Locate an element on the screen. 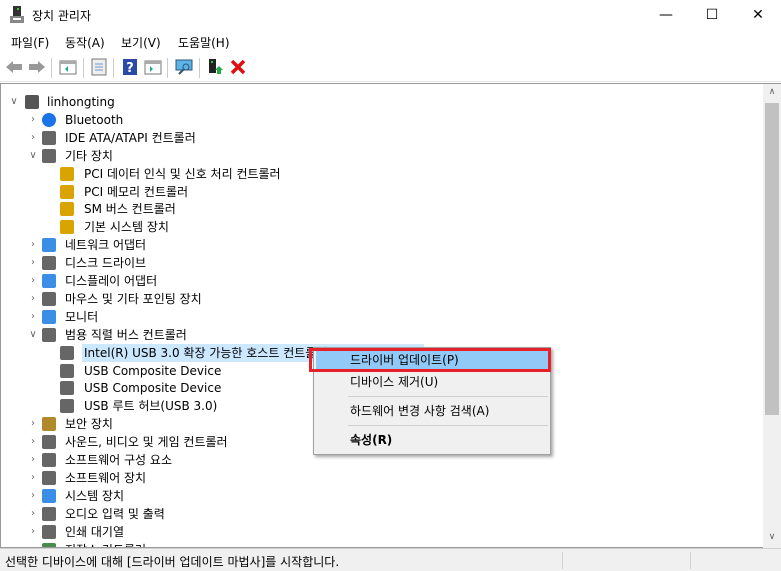  close-button: ✕ is located at coordinates (758, 15).